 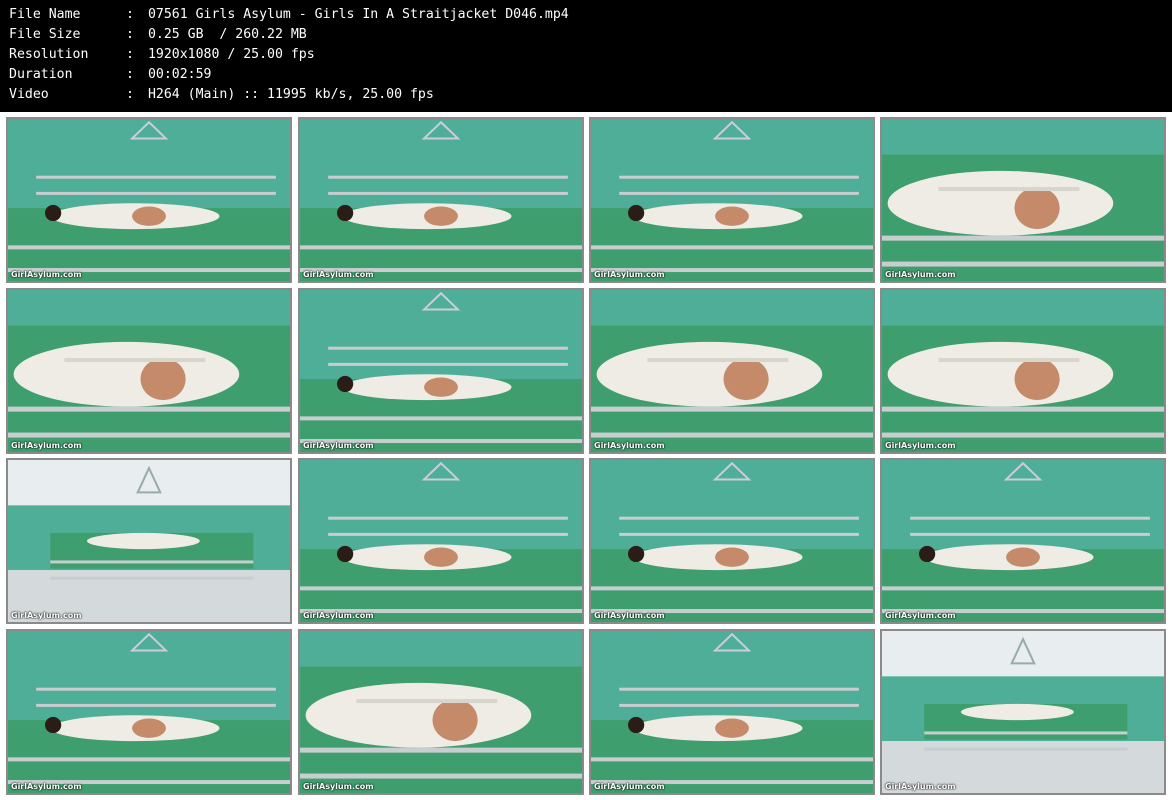 I want to click on meta-value: H264 (Main) :: 11995 kb/s, 25.00 fps, so click(x=290, y=94).